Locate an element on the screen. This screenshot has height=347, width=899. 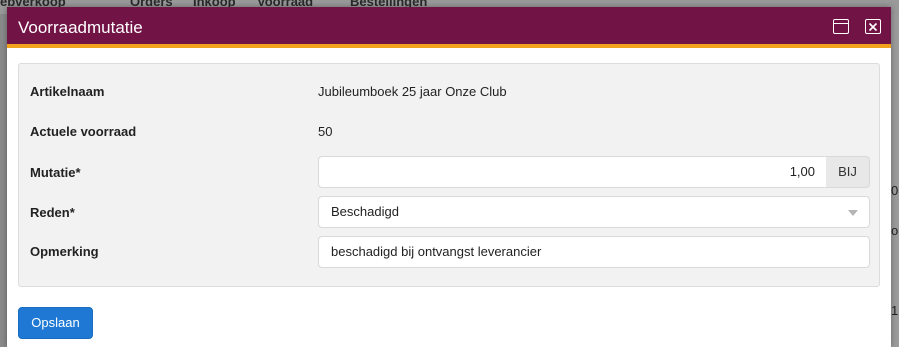
reden-selected-value: Beschadigd is located at coordinates (365, 211).